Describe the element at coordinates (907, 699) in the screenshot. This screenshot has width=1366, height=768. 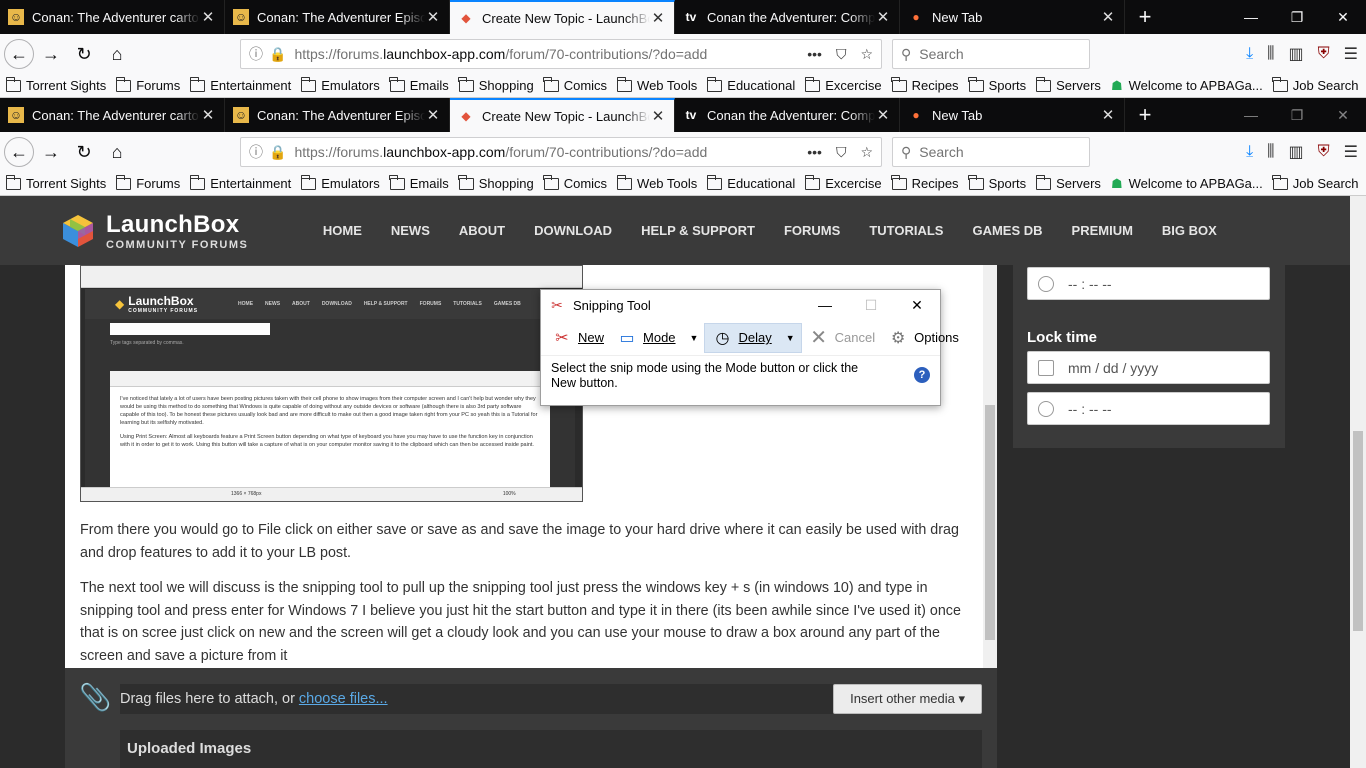
I see `insert-other-media-button: Insert other media ▾` at that location.